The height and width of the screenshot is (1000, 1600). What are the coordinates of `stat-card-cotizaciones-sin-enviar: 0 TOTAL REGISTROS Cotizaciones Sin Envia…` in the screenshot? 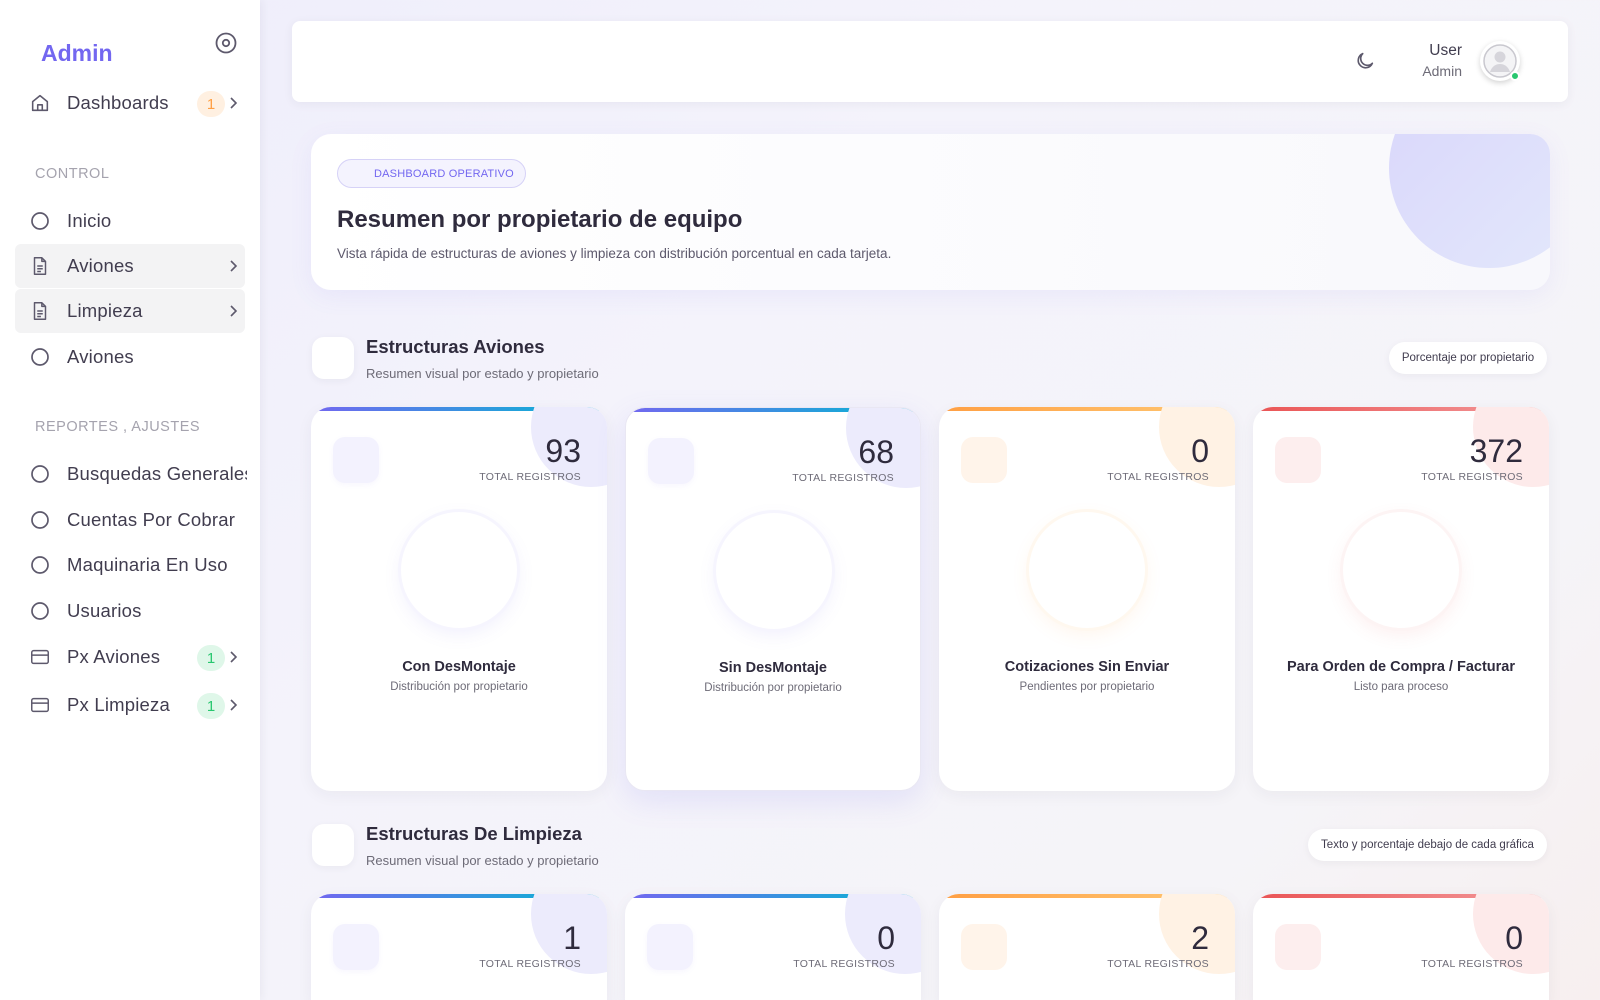 It's located at (1087, 599).